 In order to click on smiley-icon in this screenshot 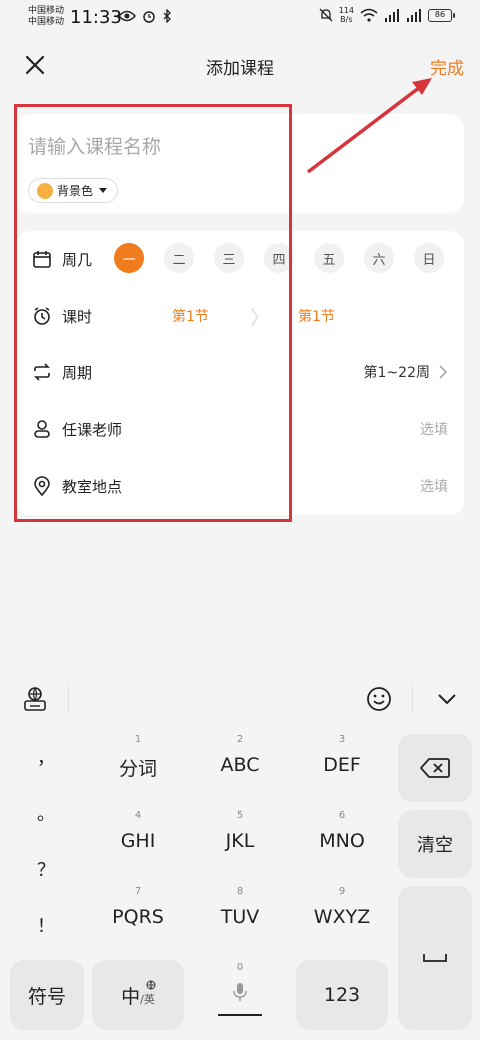, I will do `click(379, 699)`.